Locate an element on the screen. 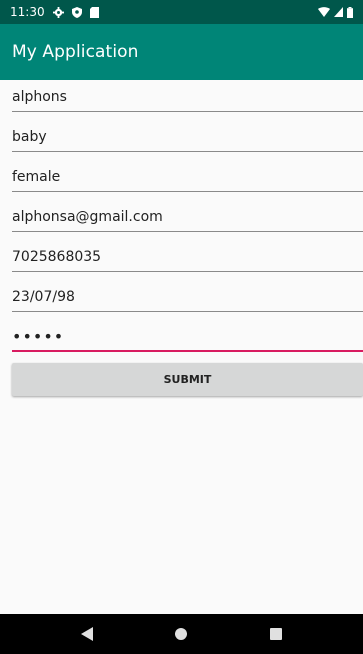  last-name-field: baby is located at coordinates (187, 136).